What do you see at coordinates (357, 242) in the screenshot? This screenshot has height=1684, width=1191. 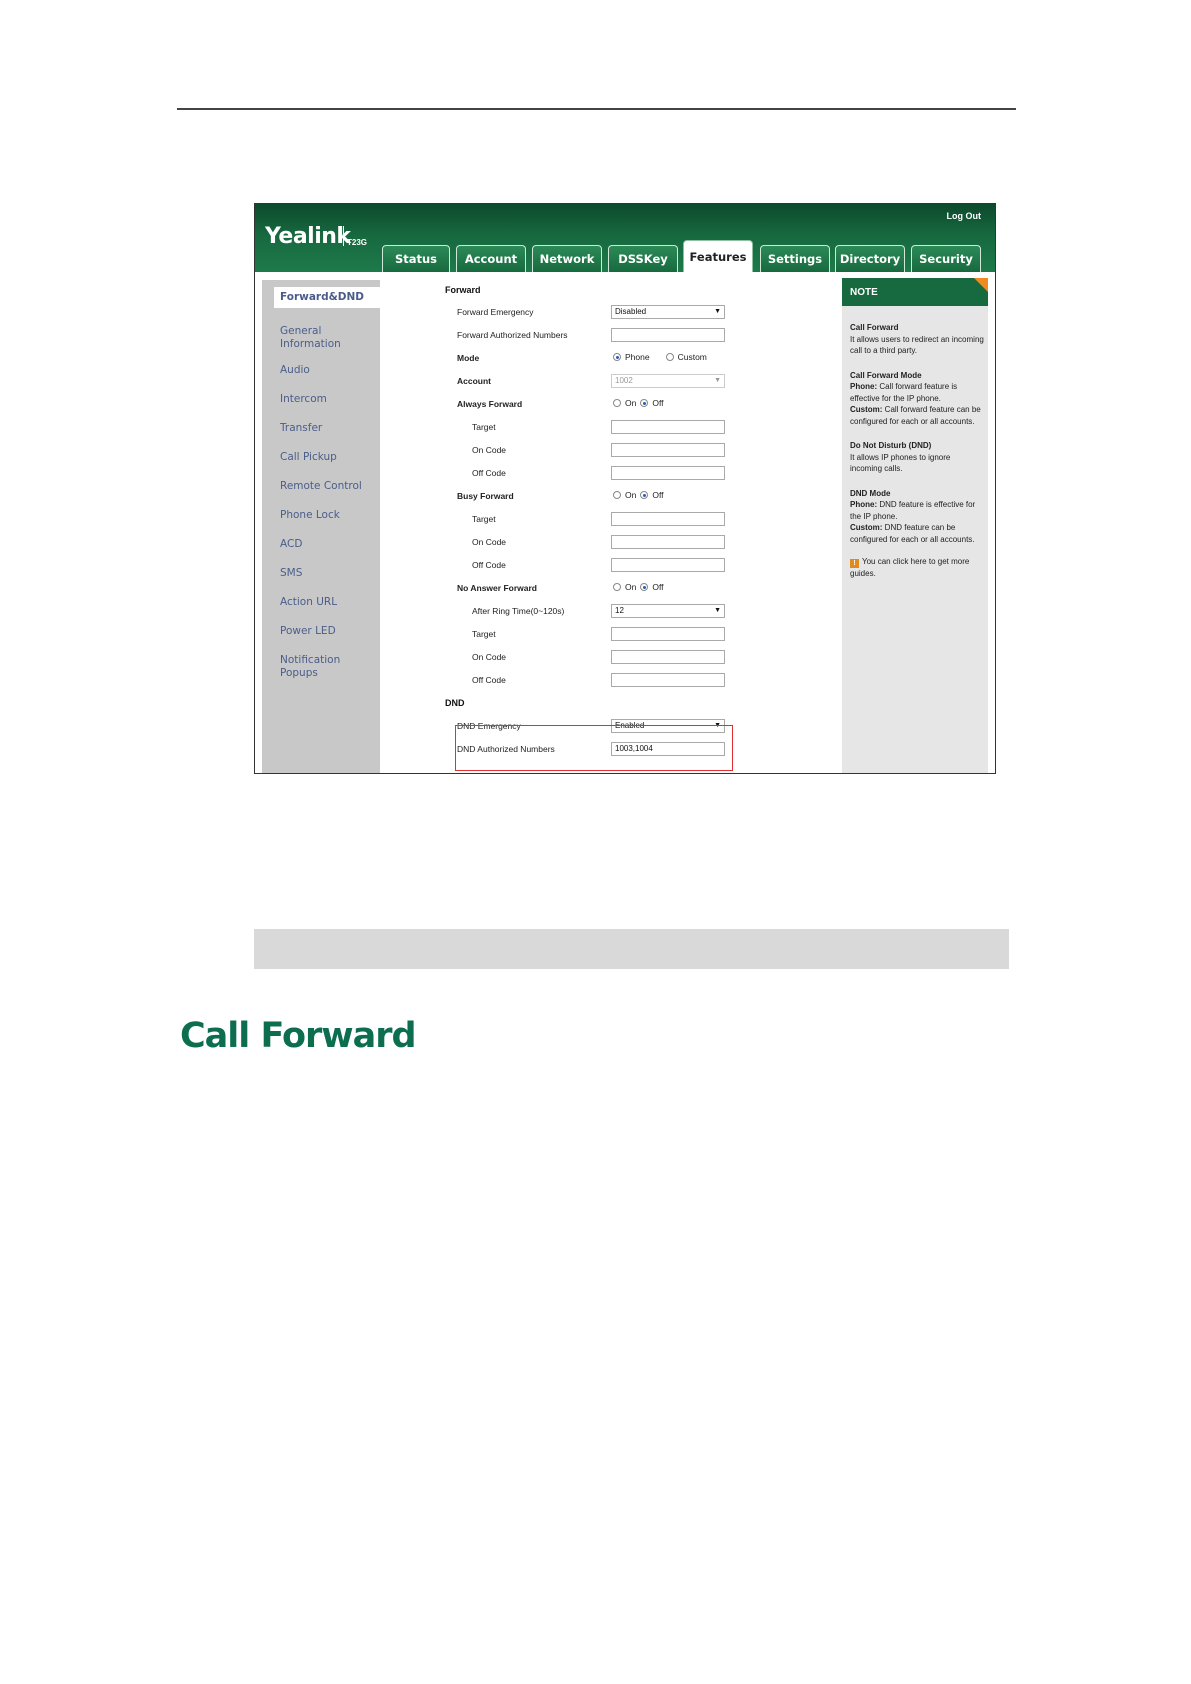 I see `model-label: T23G` at bounding box center [357, 242].